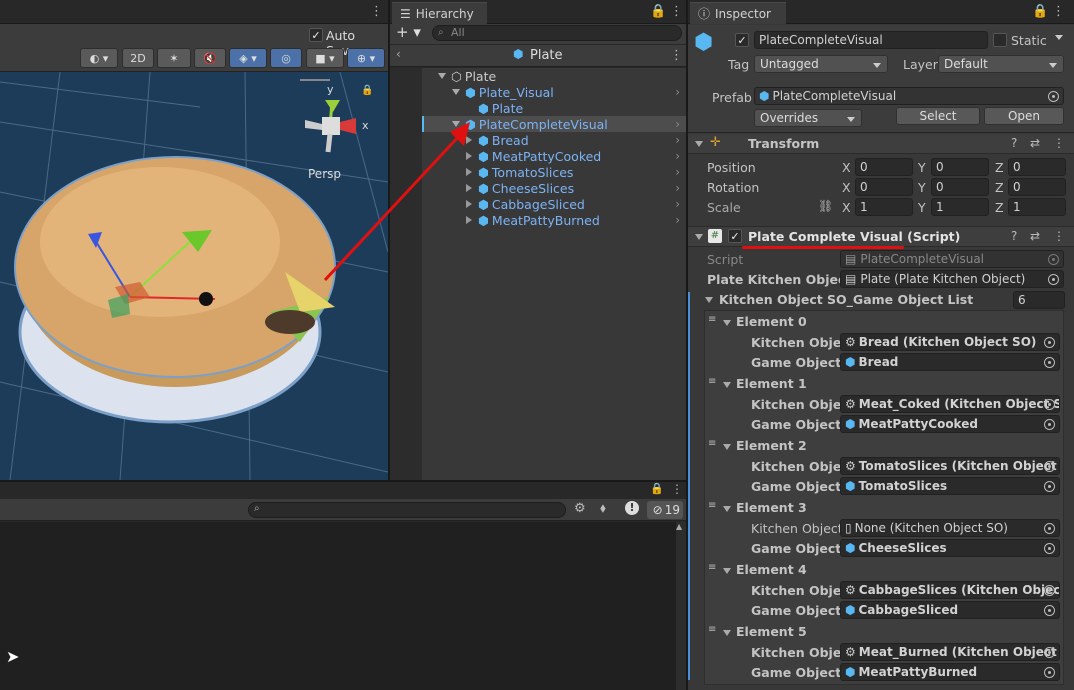 This screenshot has width=1074, height=690. Describe the element at coordinates (99, 58) in the screenshot. I see `shading-mode-button: ◐ ▾` at that location.